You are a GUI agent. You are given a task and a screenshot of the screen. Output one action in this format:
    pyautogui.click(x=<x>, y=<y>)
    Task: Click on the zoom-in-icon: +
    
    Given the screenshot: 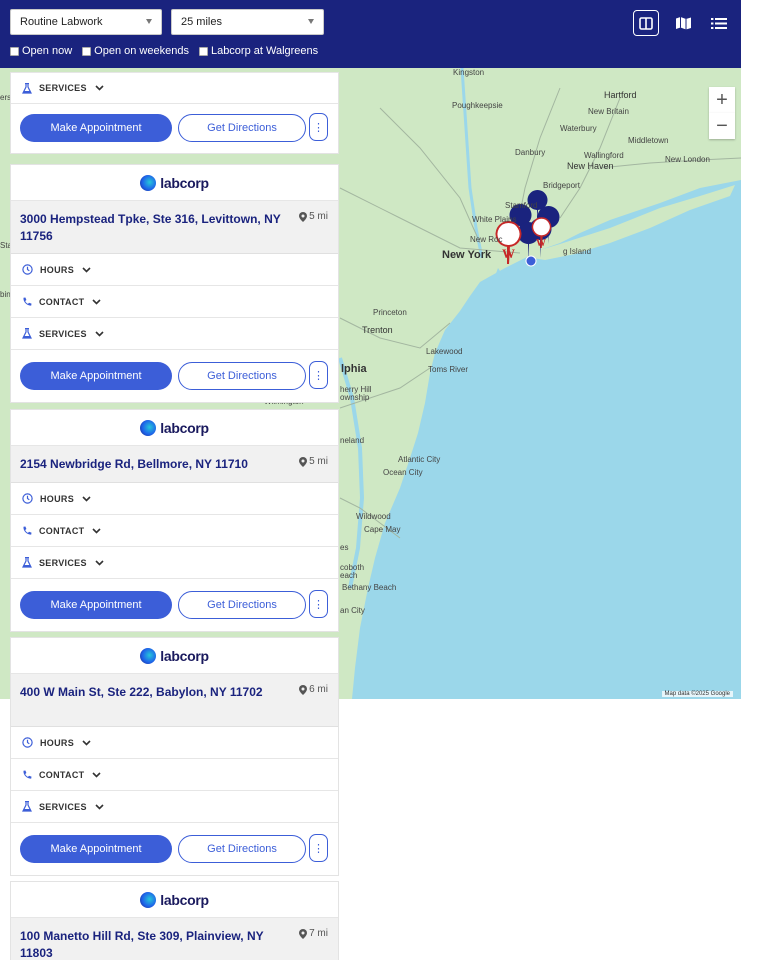 What is the action you would take?
    pyautogui.click(x=722, y=99)
    